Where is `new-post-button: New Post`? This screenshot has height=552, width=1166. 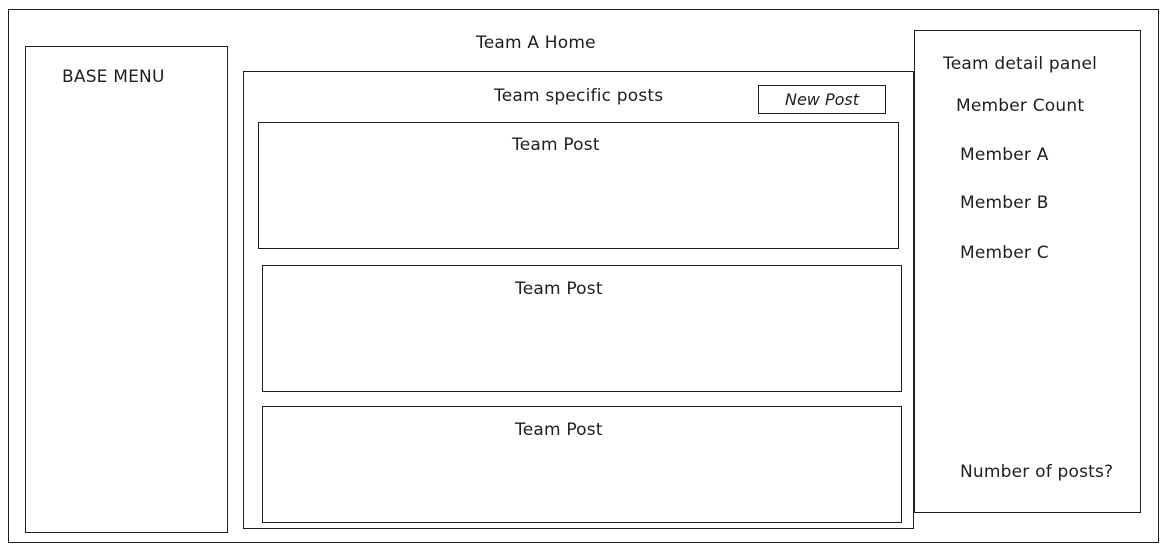
new-post-button: New Post is located at coordinates (822, 99).